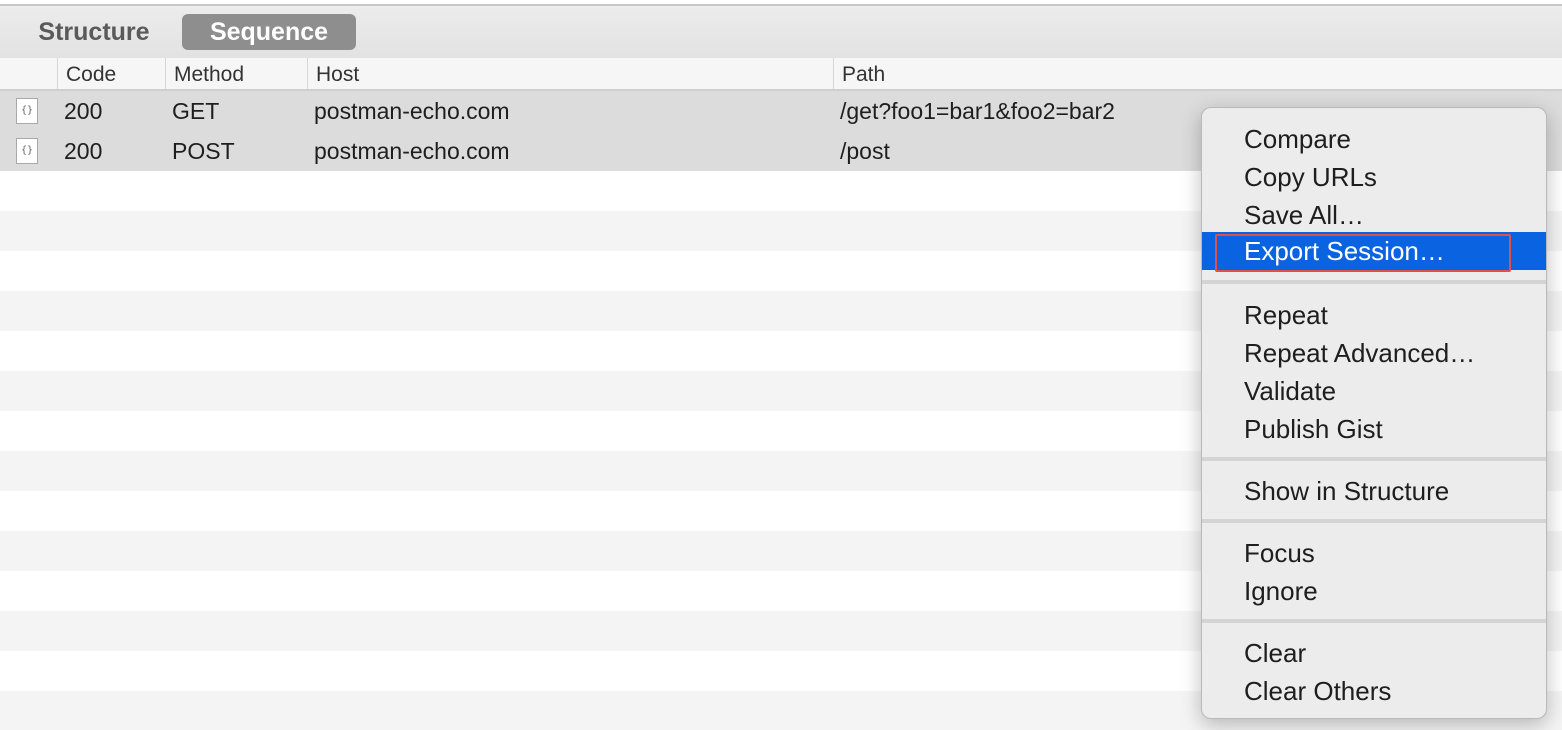 This screenshot has height=730, width=1562. I want to click on column-header-method: Method, so click(236, 73).